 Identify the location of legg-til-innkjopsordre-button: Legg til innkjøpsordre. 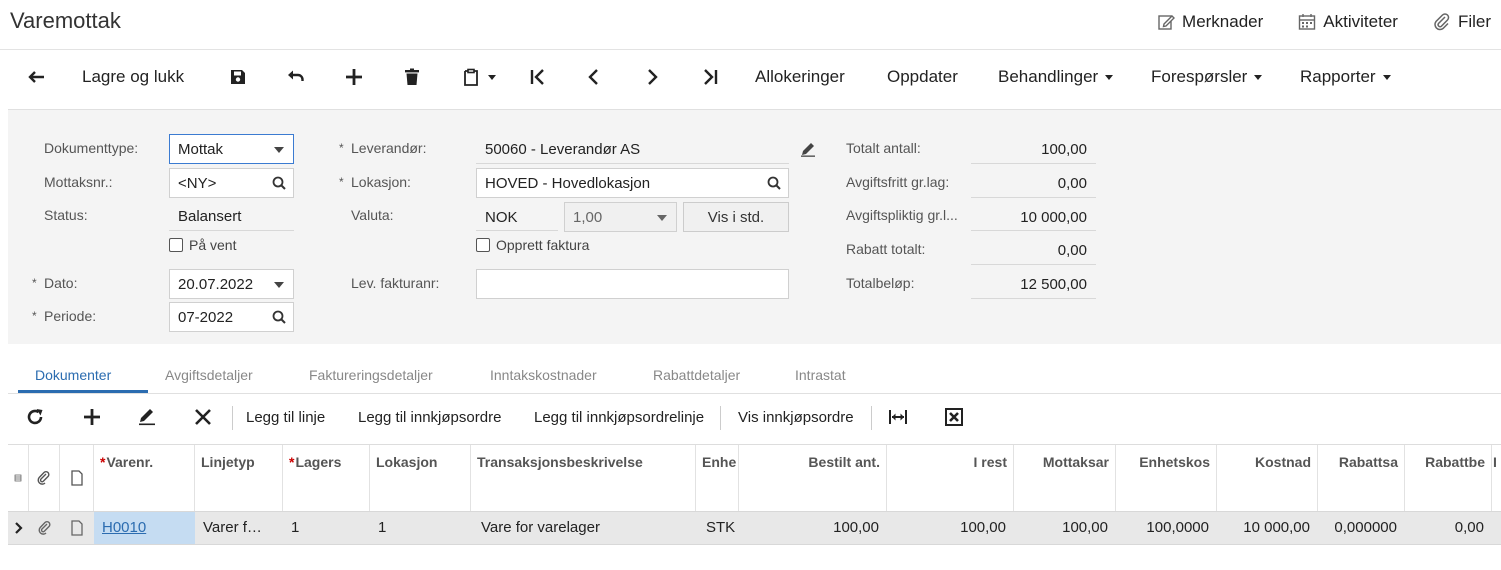
(429, 417).